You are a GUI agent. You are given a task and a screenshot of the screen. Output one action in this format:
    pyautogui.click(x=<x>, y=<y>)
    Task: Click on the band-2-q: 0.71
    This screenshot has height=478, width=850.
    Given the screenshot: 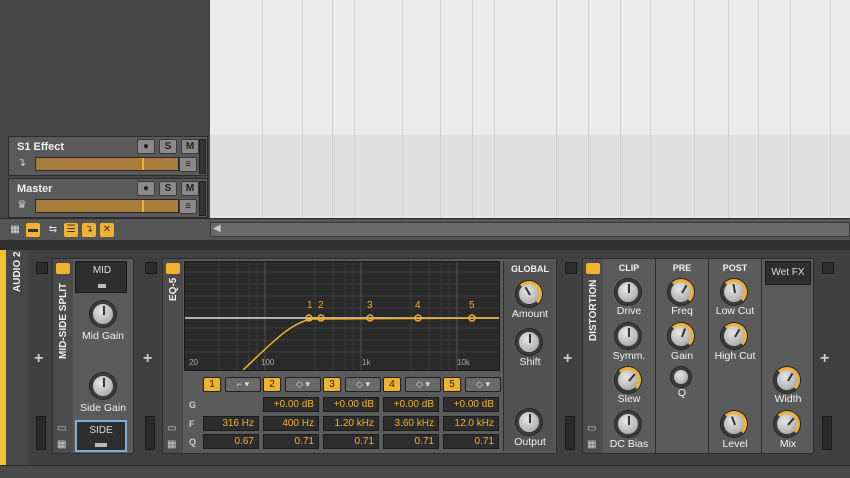 What is the action you would take?
    pyautogui.click(x=291, y=441)
    